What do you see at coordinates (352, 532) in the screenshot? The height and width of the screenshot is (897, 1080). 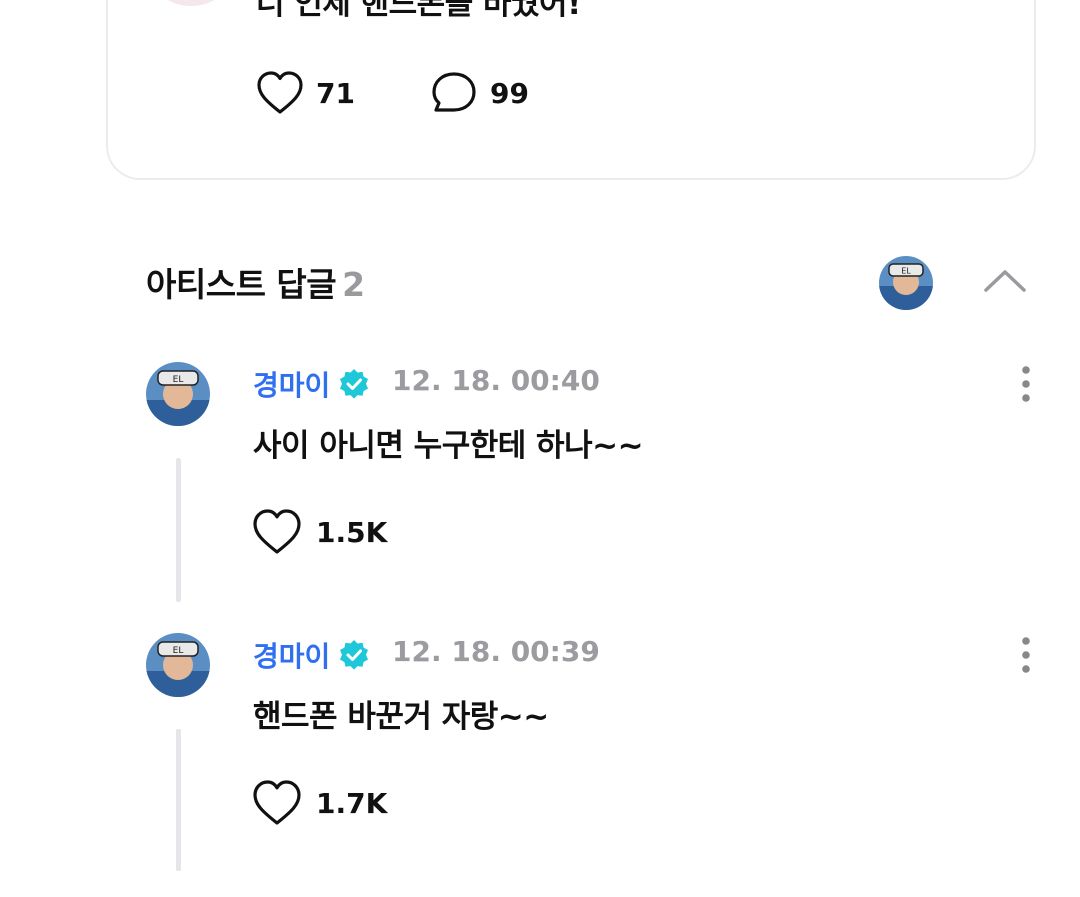 I see `reply-like-count: 1.5K` at bounding box center [352, 532].